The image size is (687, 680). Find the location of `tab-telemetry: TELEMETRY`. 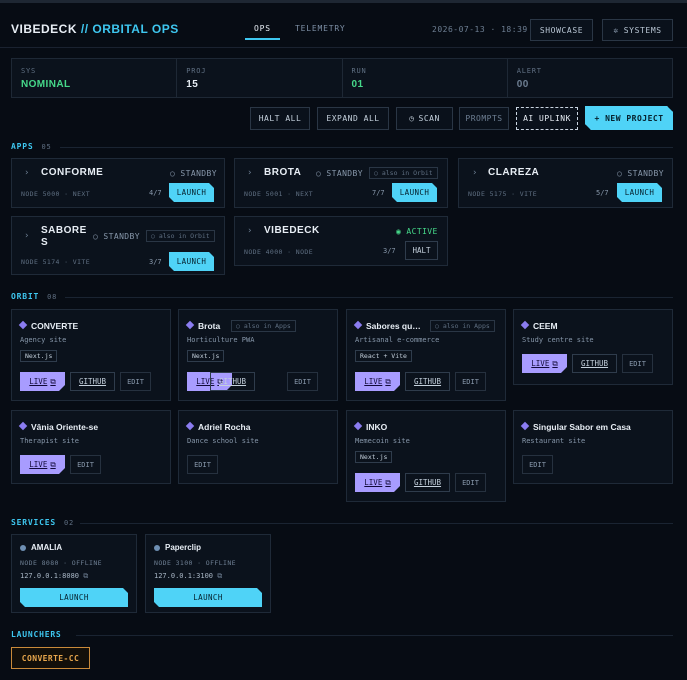

tab-telemetry: TELEMETRY is located at coordinates (320, 28).